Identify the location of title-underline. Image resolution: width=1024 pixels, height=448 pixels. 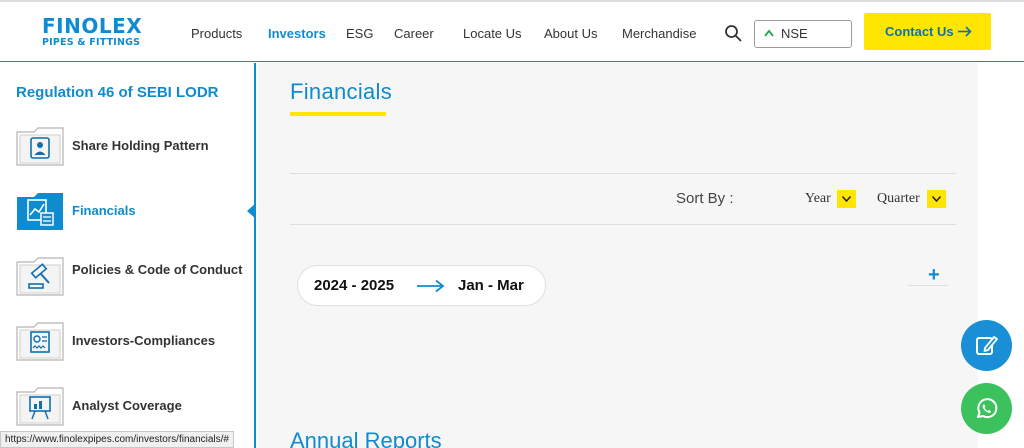
(338, 114).